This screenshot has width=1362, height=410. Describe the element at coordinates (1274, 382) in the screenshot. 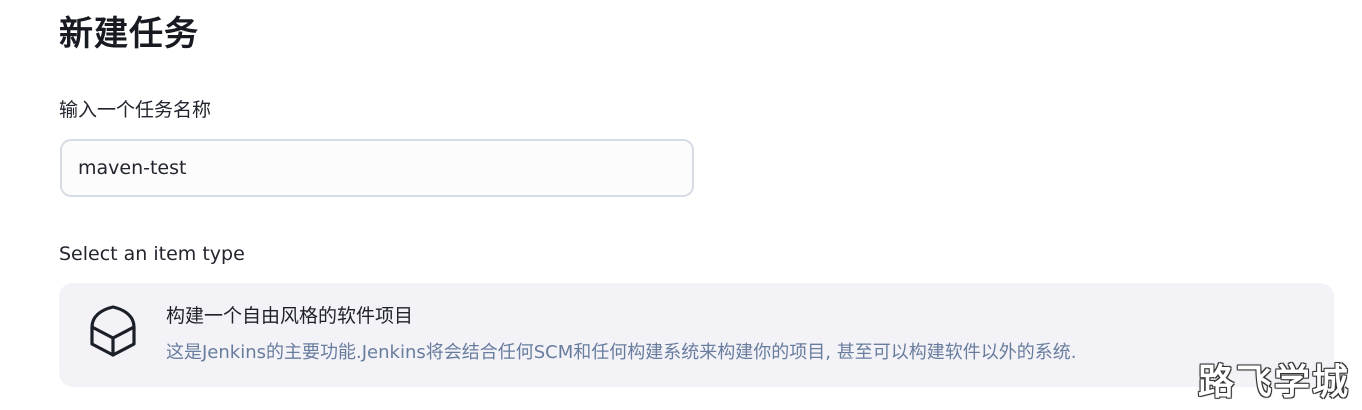

I see `watermark-logo: 路飞学城` at that location.